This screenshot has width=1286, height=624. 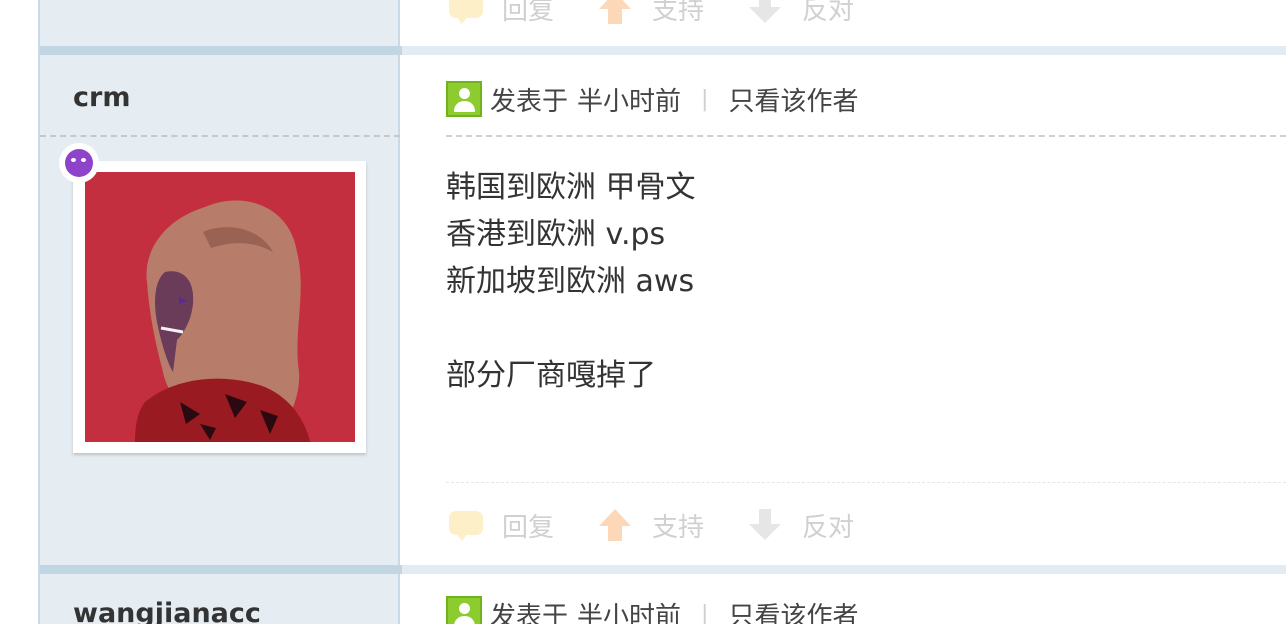 I want to click on emoji-badge-icon, so click(x=79, y=163).